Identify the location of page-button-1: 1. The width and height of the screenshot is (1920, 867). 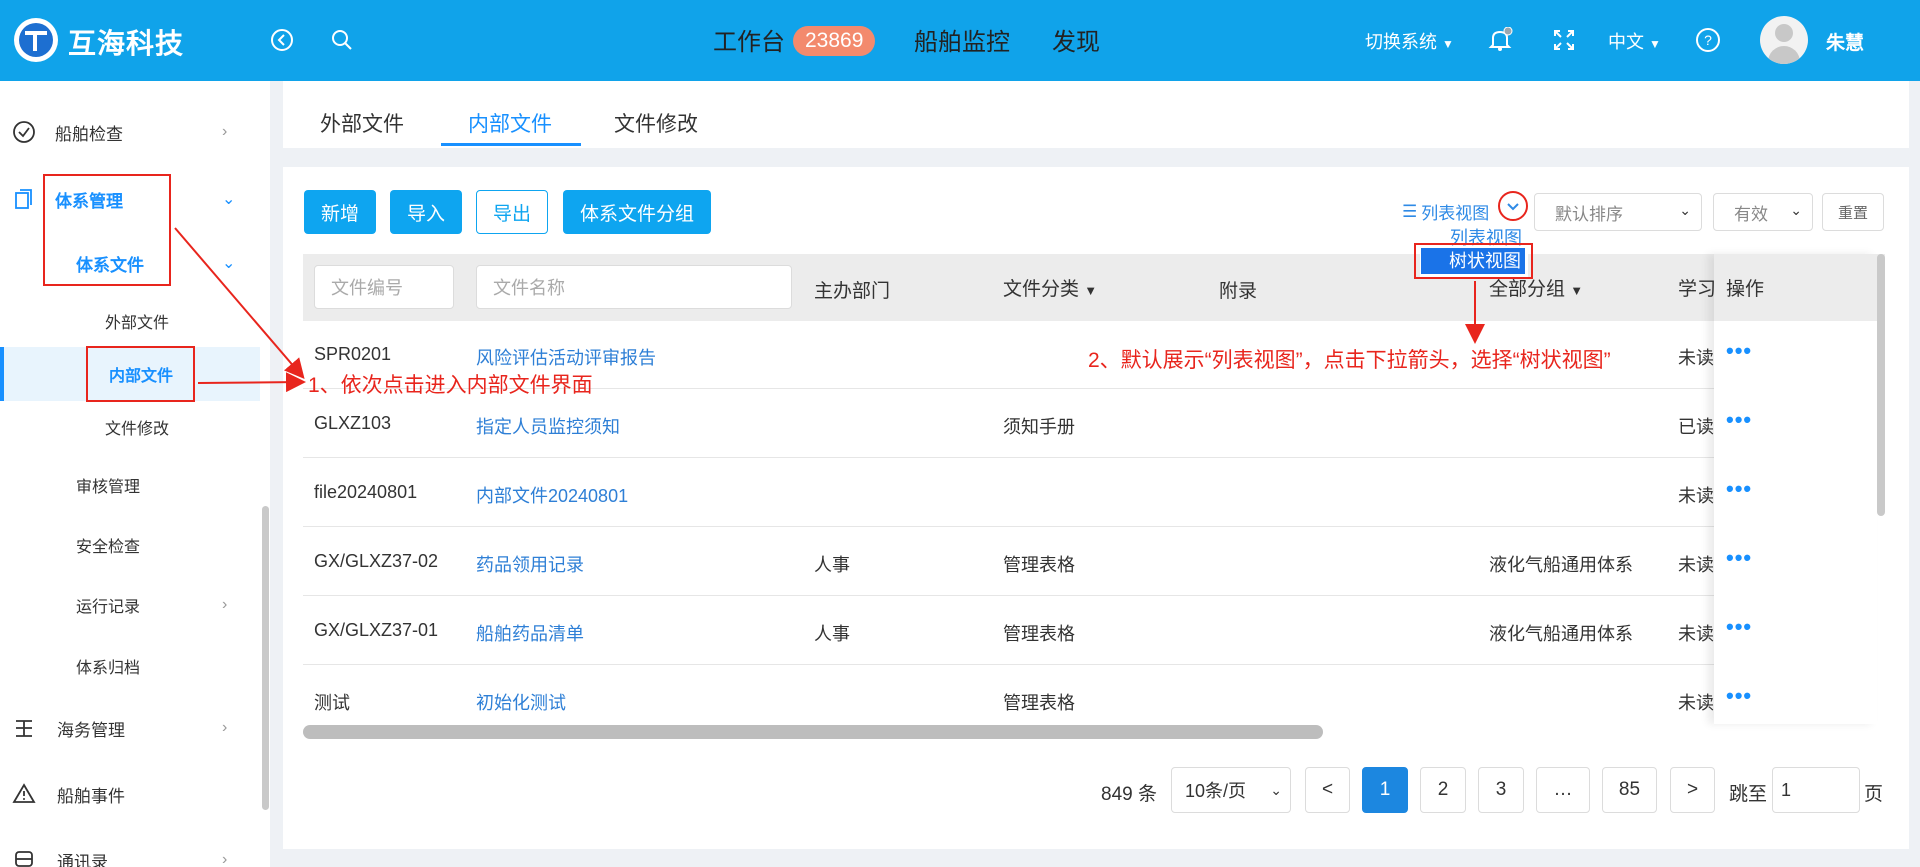
(1385, 790).